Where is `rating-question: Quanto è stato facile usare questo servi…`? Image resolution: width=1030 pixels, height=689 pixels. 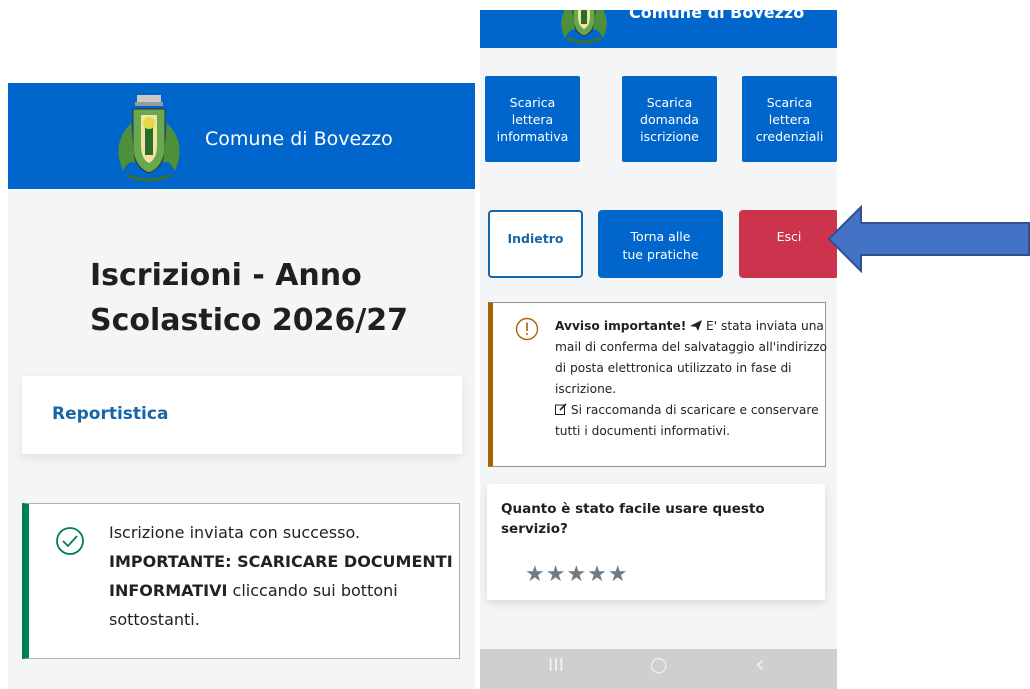
rating-question: Quanto è stato facile usare questo servi… is located at coordinates (633, 519).